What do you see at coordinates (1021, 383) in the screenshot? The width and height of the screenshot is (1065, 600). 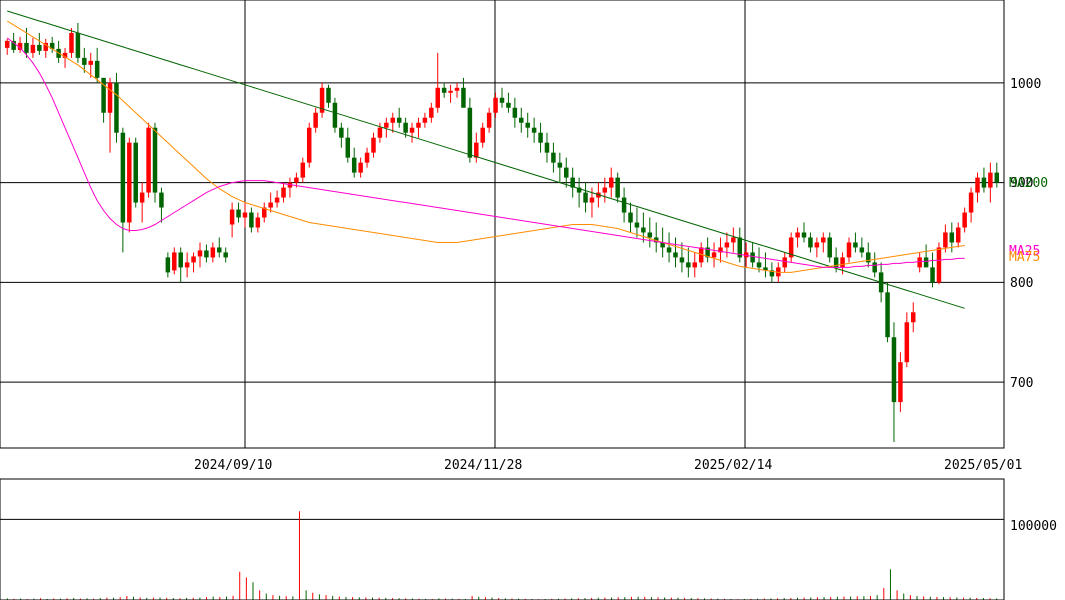 I see `price-tick-label: 700` at bounding box center [1021, 383].